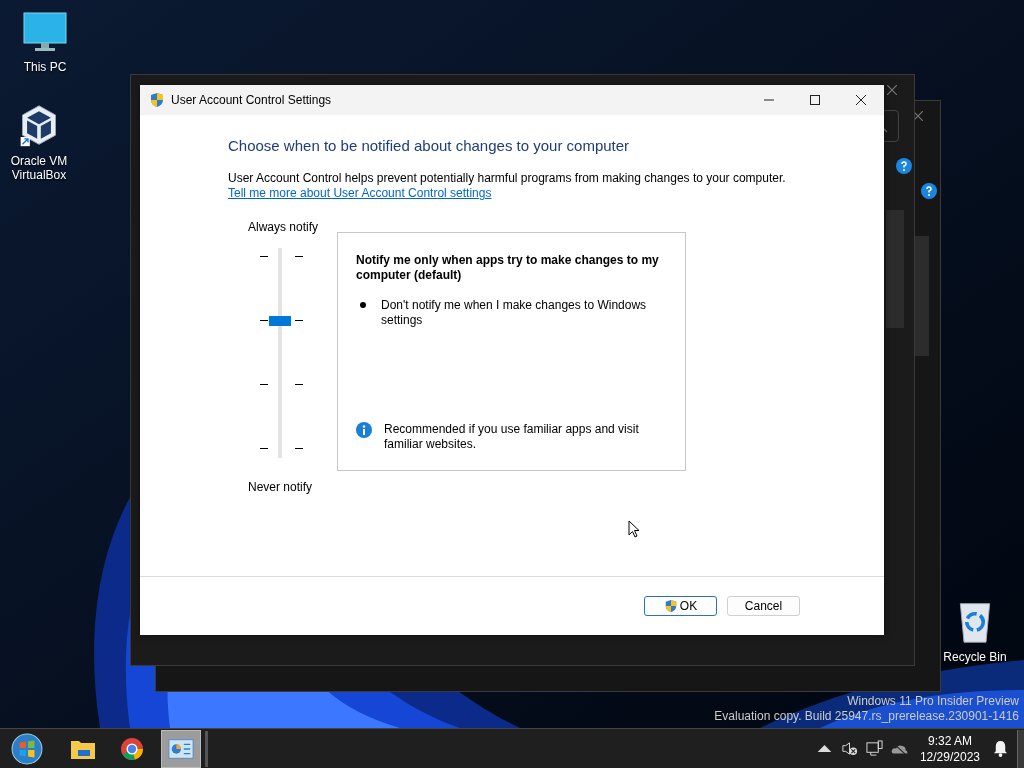 This screenshot has width=1024, height=768. What do you see at coordinates (364, 430) in the screenshot?
I see `info-icon` at bounding box center [364, 430].